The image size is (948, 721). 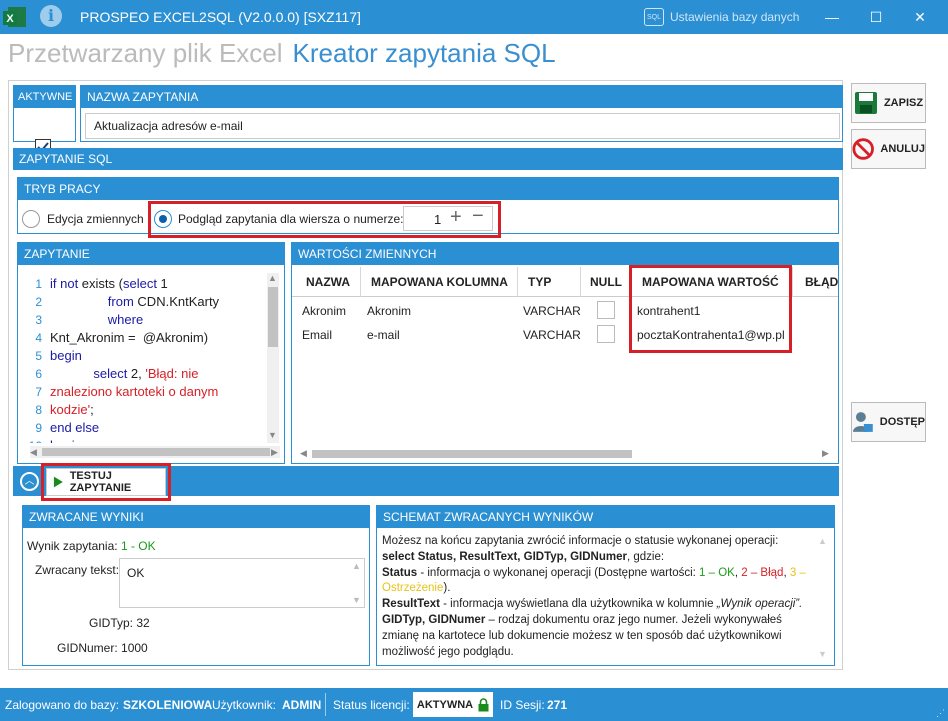 What do you see at coordinates (832, 17) in the screenshot?
I see `minimize-button: —` at bounding box center [832, 17].